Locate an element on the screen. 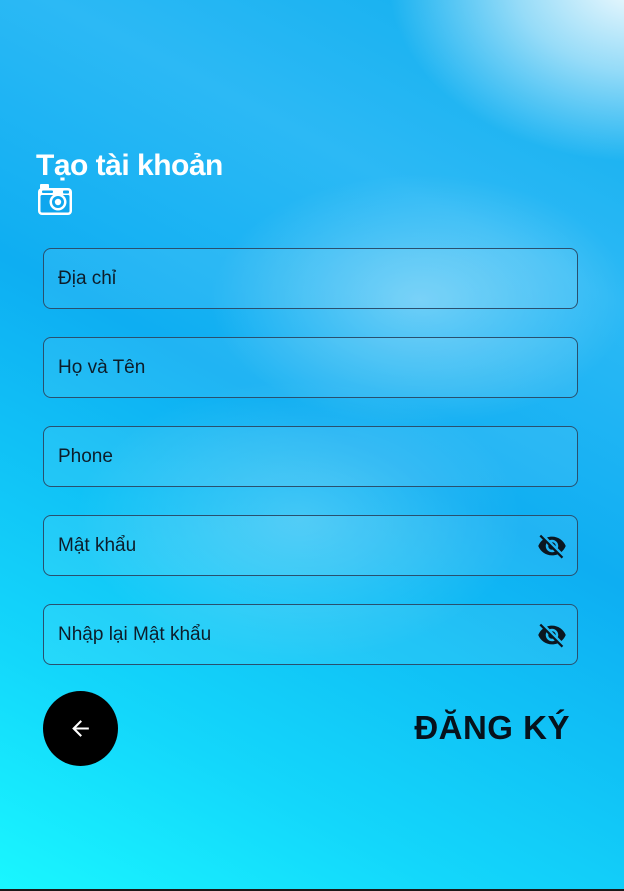  register-button: ĐĂNG KÝ is located at coordinates (492, 728).